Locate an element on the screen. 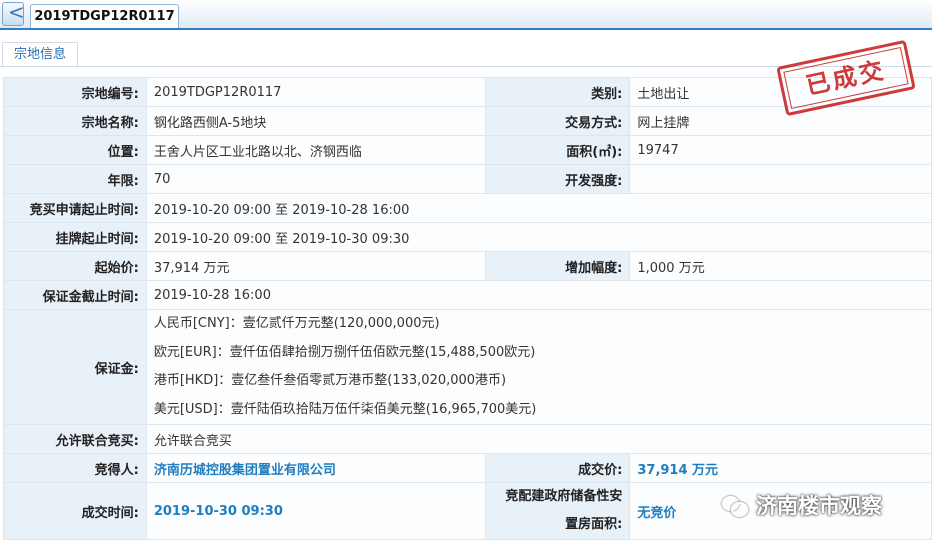 The image size is (932, 545). increment-label: 增加幅度: is located at coordinates (557, 266).